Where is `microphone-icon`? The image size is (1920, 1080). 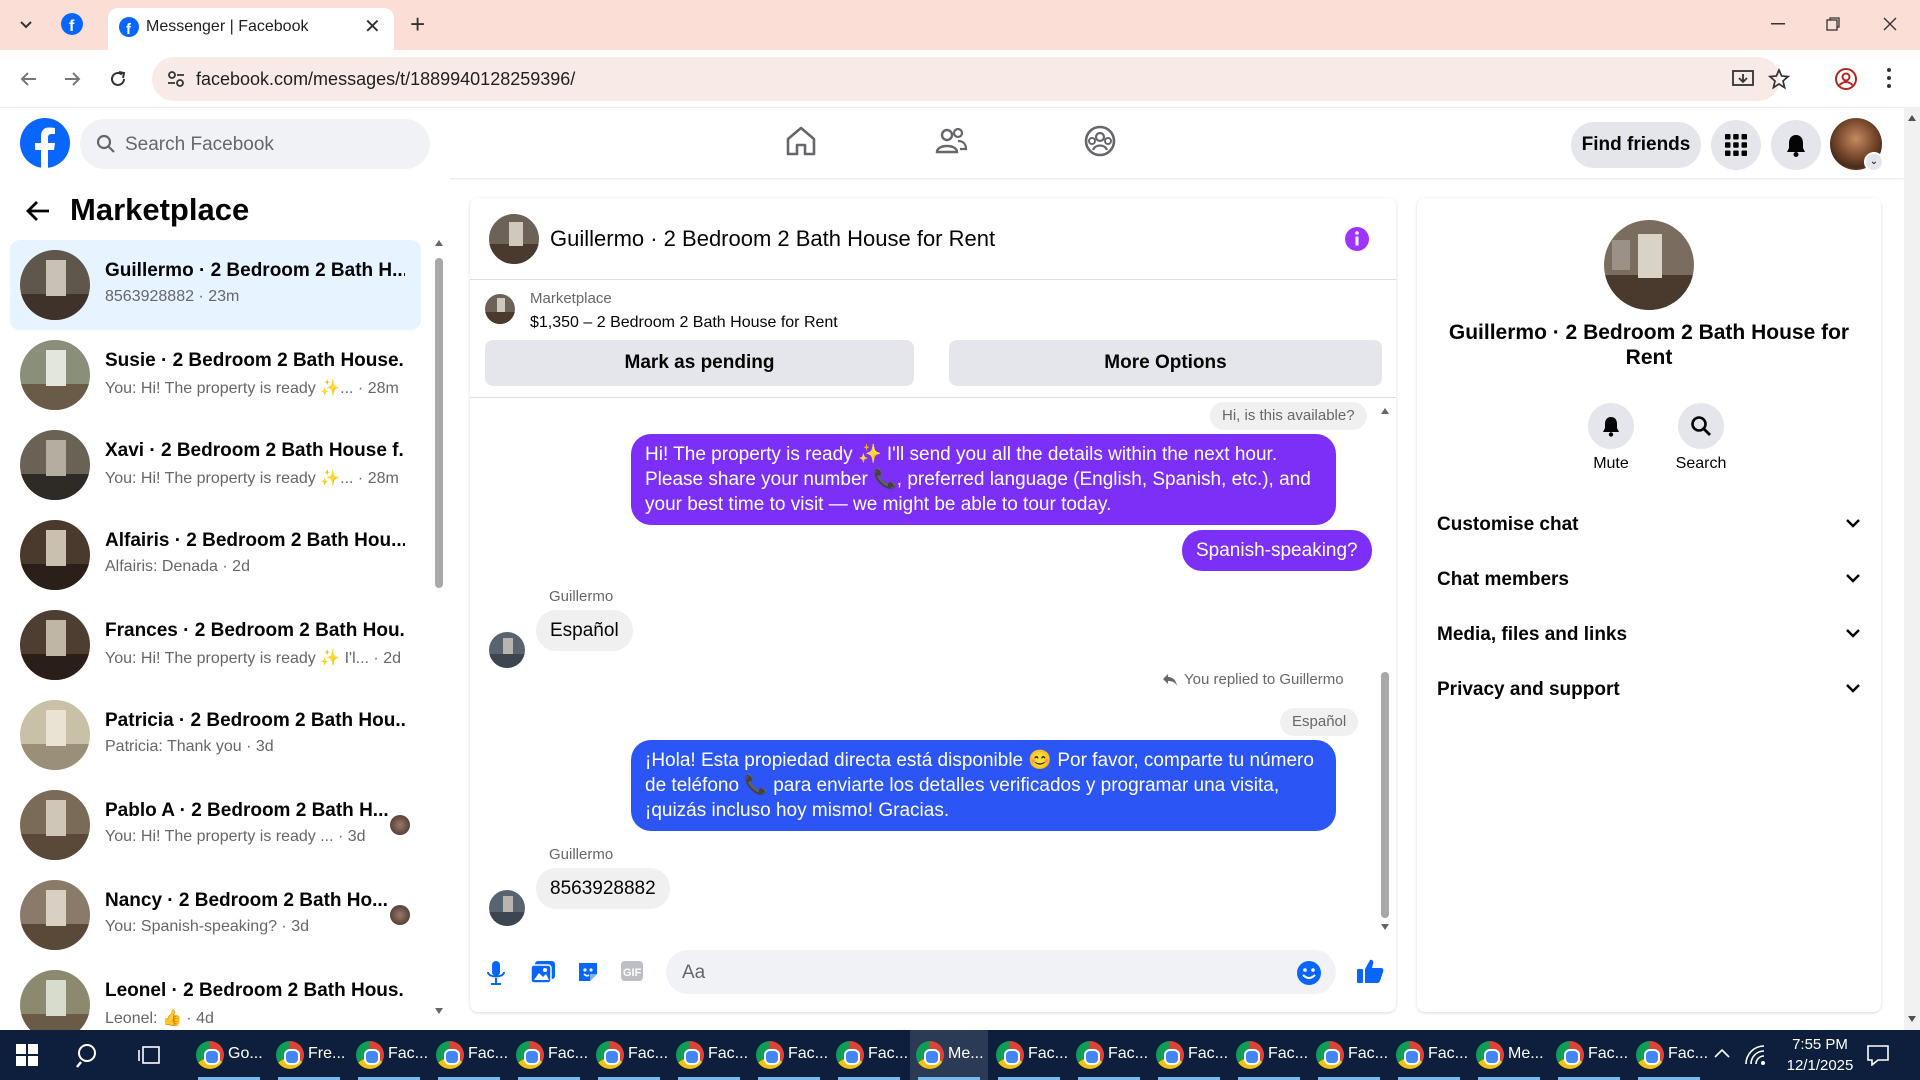 microphone-icon is located at coordinates (496, 973).